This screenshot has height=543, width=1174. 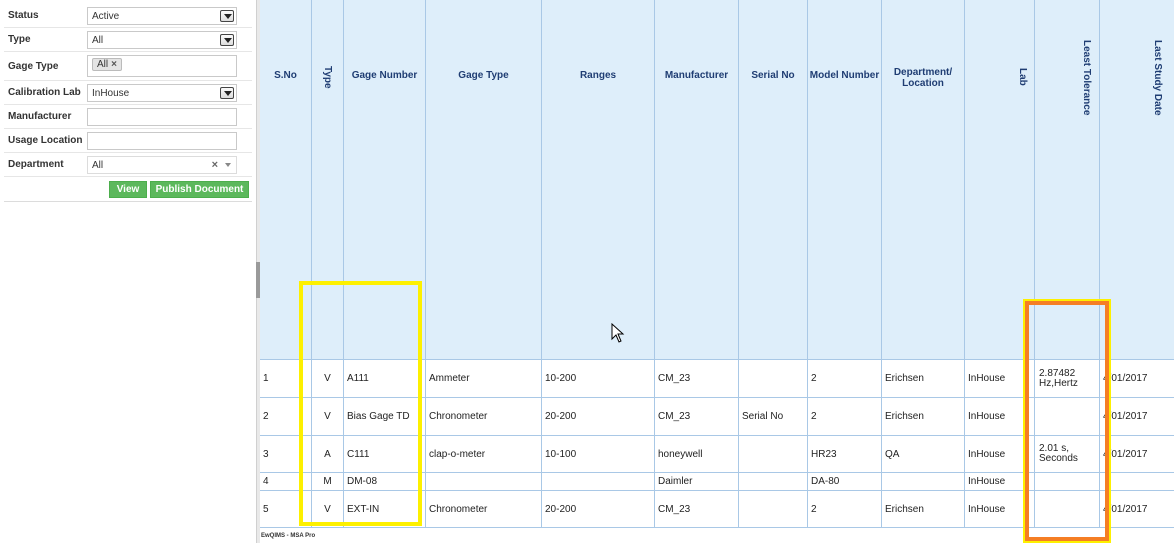 What do you see at coordinates (484, 481) in the screenshot?
I see `cell-gage-type` at bounding box center [484, 481].